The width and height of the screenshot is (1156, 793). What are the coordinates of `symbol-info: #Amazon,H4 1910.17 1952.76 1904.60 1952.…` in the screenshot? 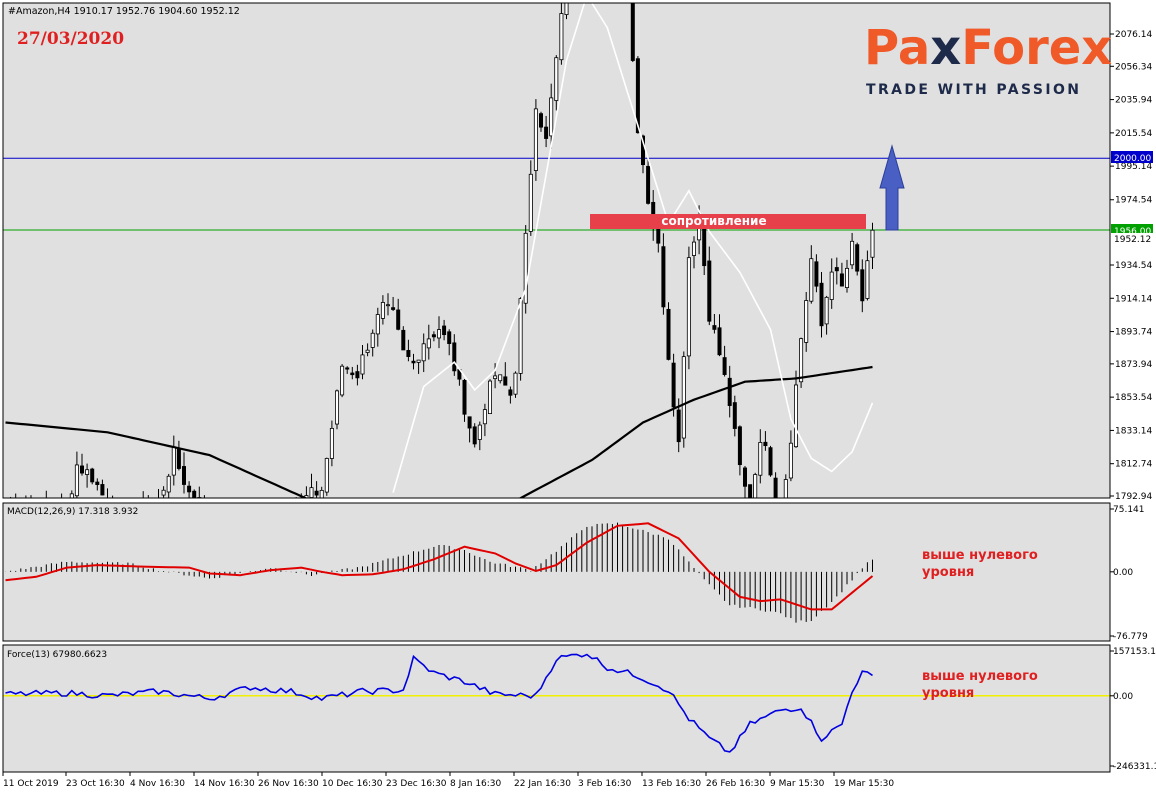 It's located at (124, 11).